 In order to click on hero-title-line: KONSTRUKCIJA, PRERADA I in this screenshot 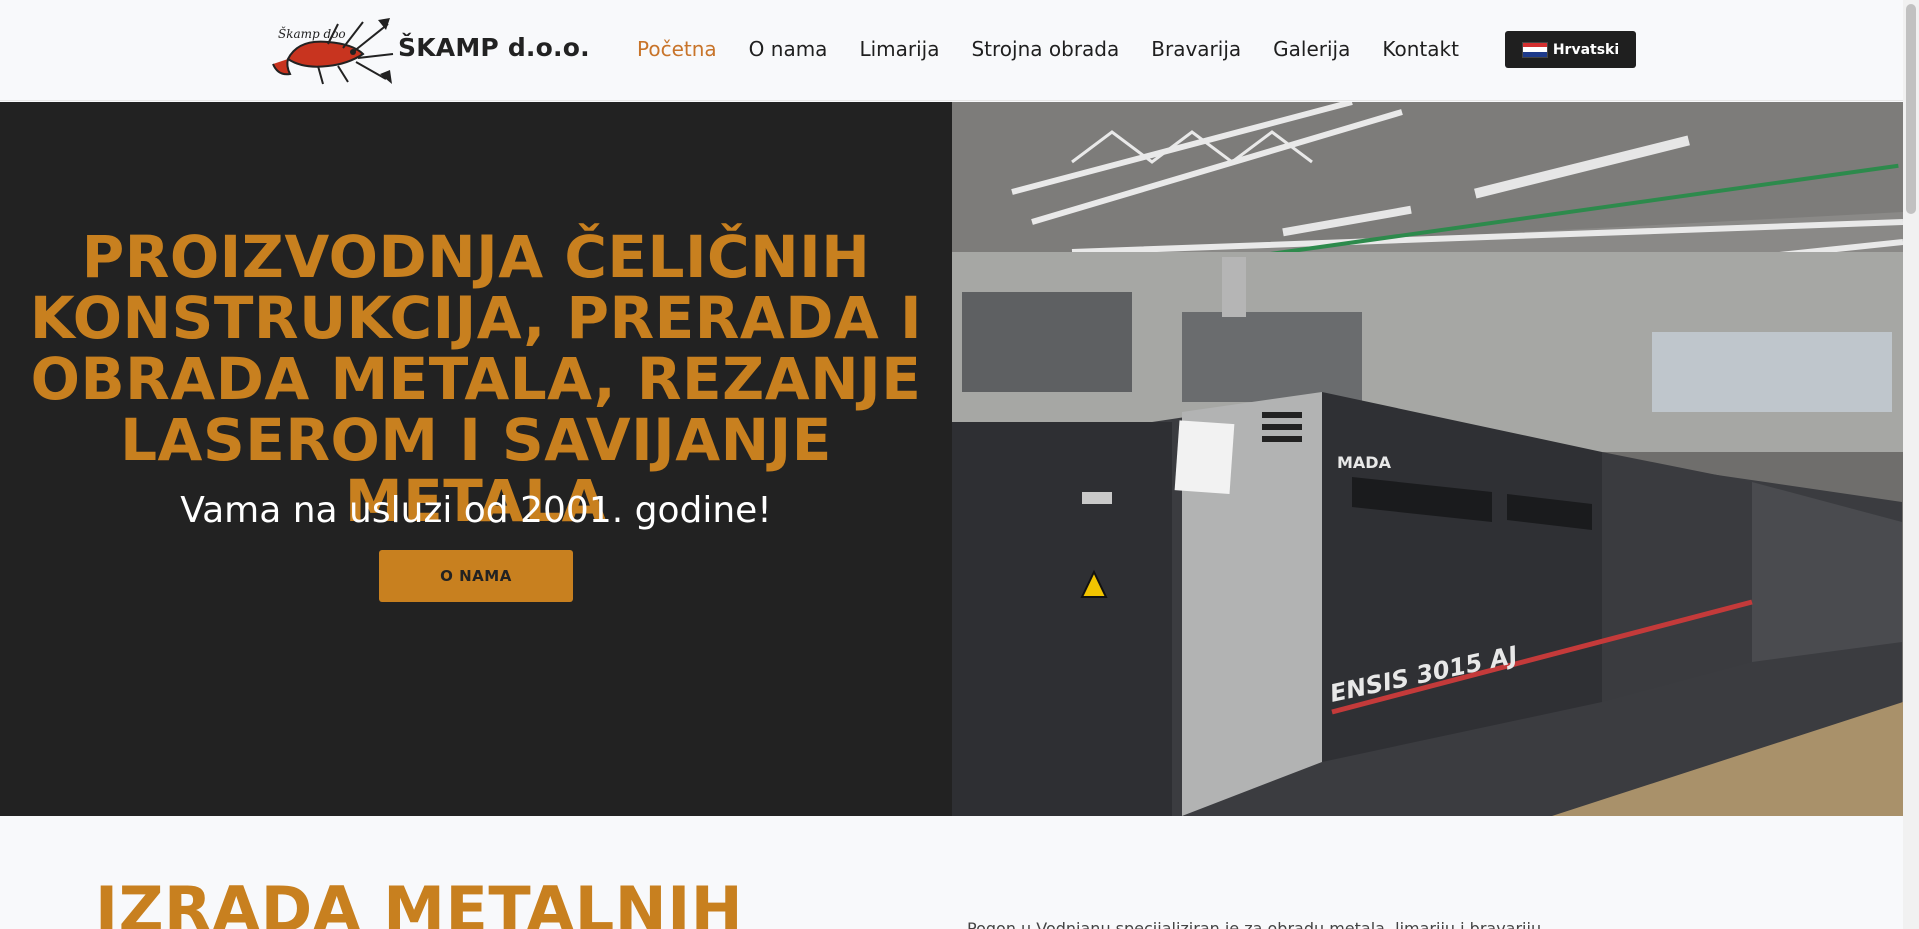, I will do `click(476, 318)`.